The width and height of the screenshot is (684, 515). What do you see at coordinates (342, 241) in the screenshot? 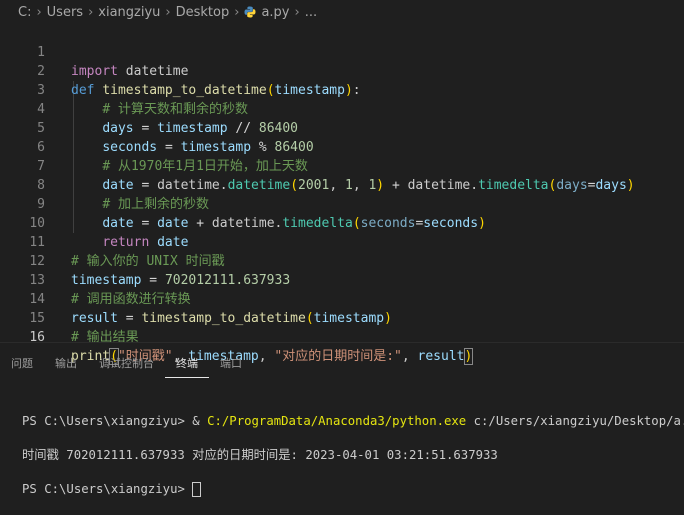
I see `code-line: 11 # 输入你的 UNIX 时间戳` at bounding box center [342, 241].